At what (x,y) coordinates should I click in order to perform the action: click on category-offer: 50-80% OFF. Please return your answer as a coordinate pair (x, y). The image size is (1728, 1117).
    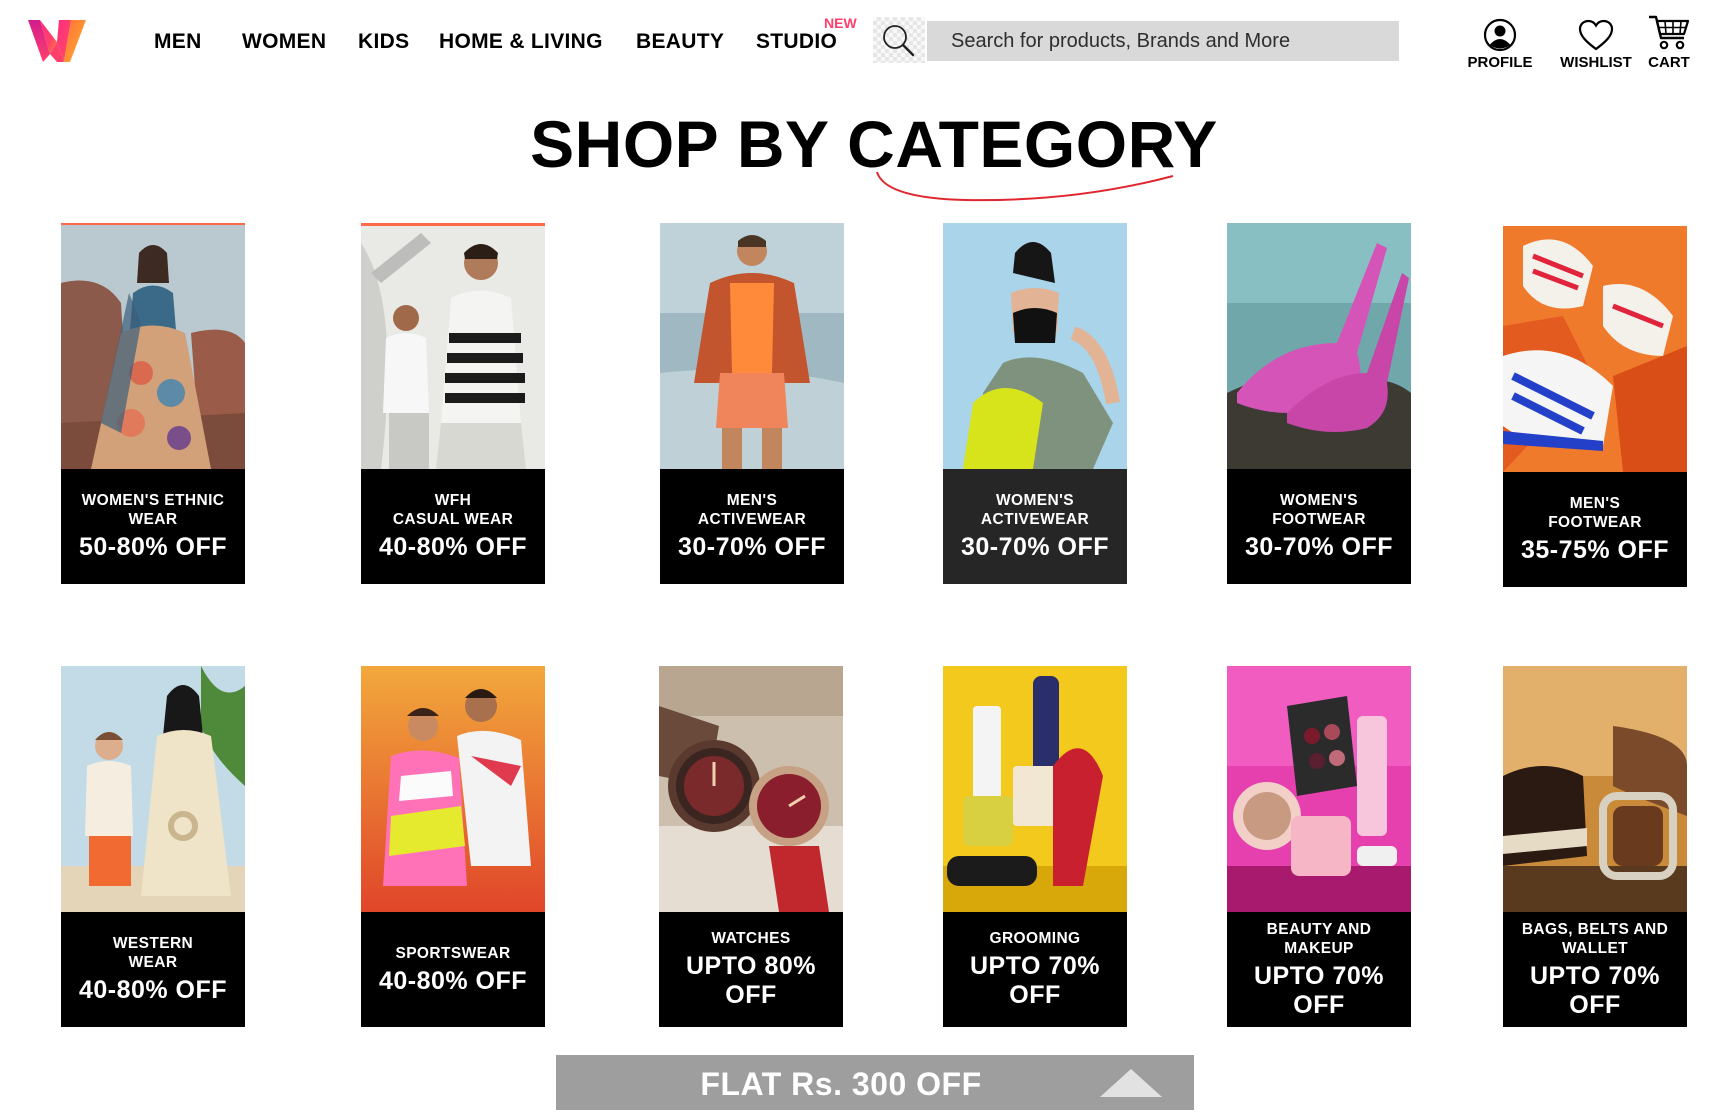
    Looking at the image, I should click on (153, 547).